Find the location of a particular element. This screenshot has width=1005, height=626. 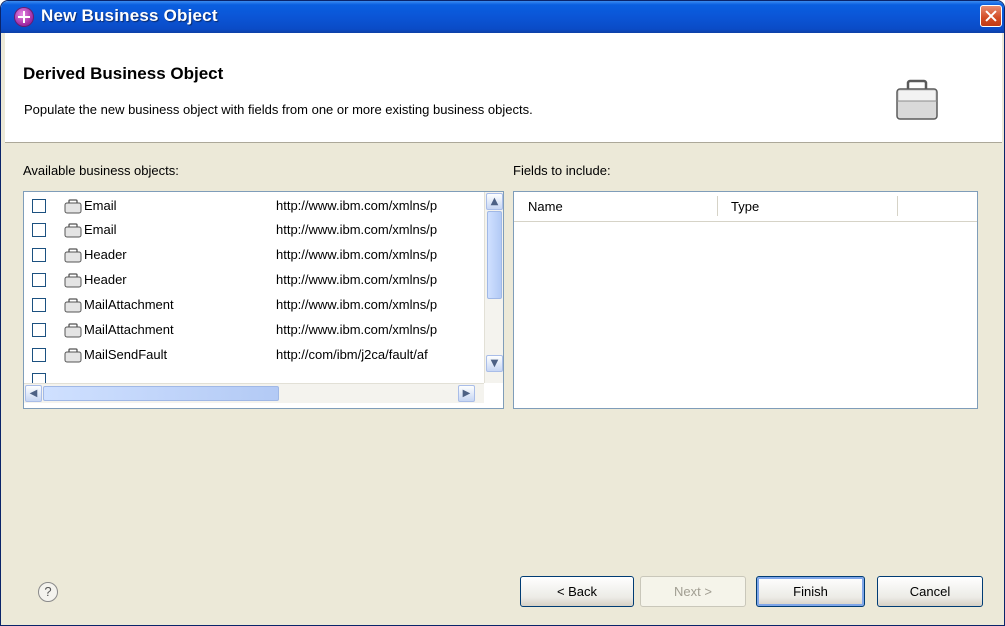

back-button: < Back is located at coordinates (577, 591).